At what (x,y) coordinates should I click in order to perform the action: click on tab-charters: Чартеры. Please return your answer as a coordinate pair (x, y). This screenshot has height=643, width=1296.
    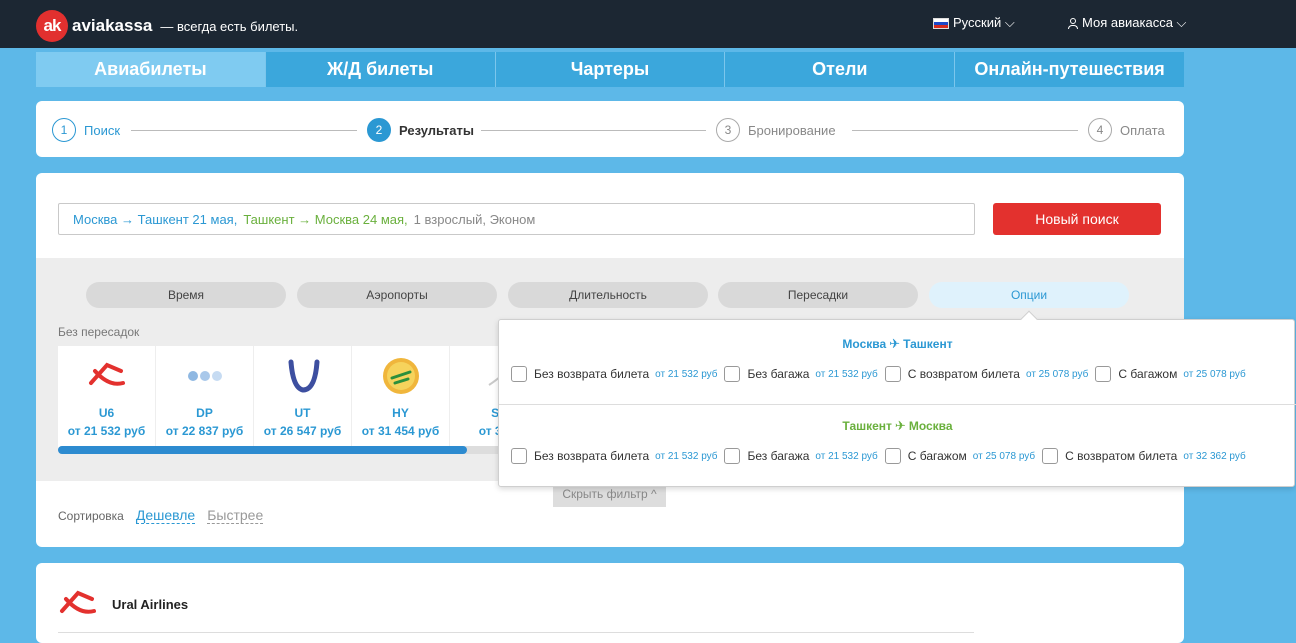
    Looking at the image, I should click on (610, 69).